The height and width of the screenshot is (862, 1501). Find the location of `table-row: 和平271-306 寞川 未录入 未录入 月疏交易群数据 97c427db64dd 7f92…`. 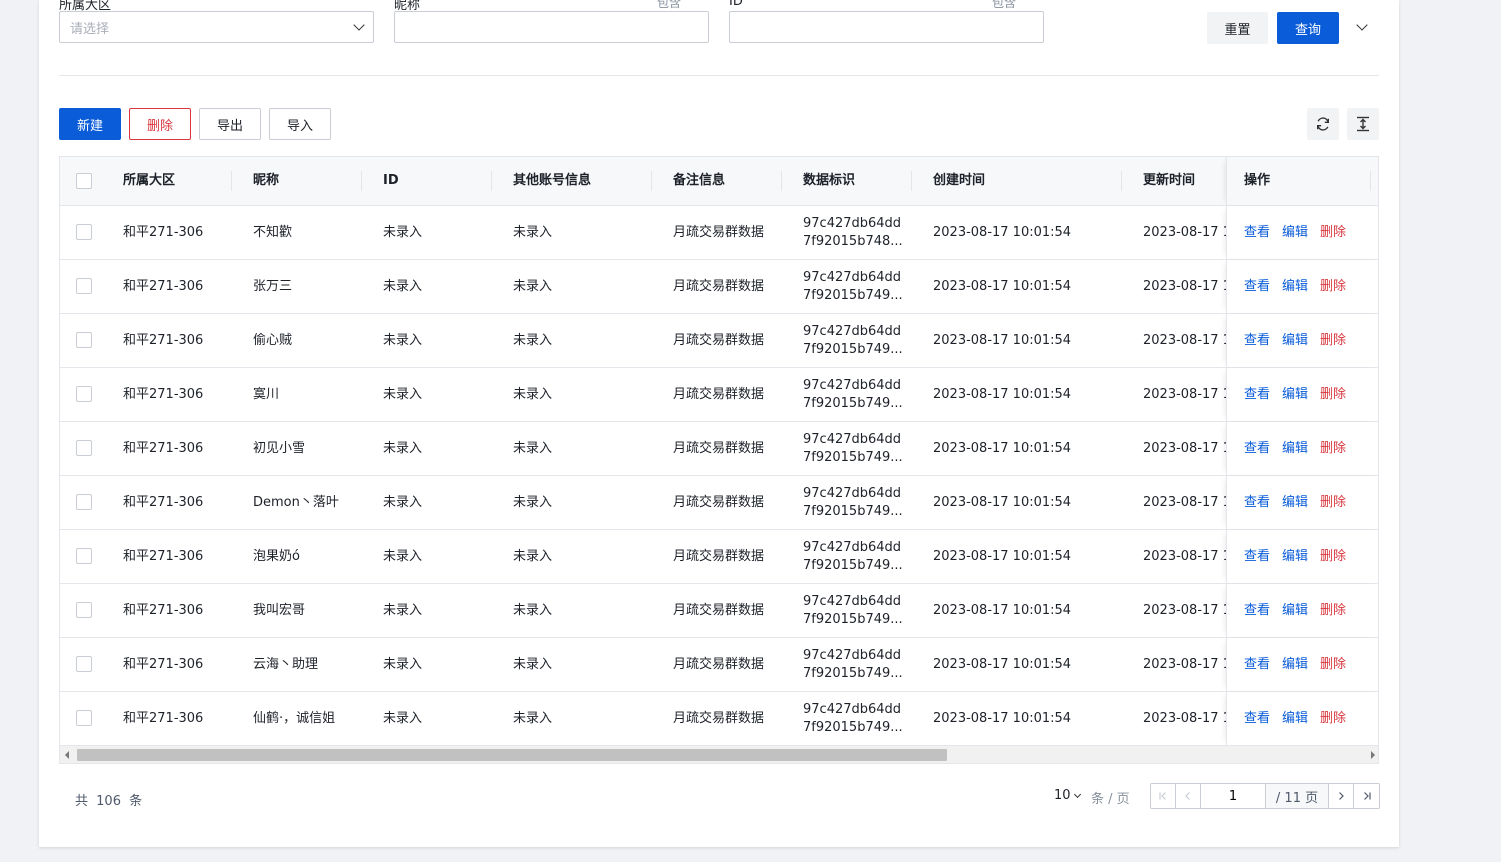

table-row: 和平271-306 寞川 未录入 未录入 月疏交易群数据 97c427db64dd 7f92… is located at coordinates (719, 395).